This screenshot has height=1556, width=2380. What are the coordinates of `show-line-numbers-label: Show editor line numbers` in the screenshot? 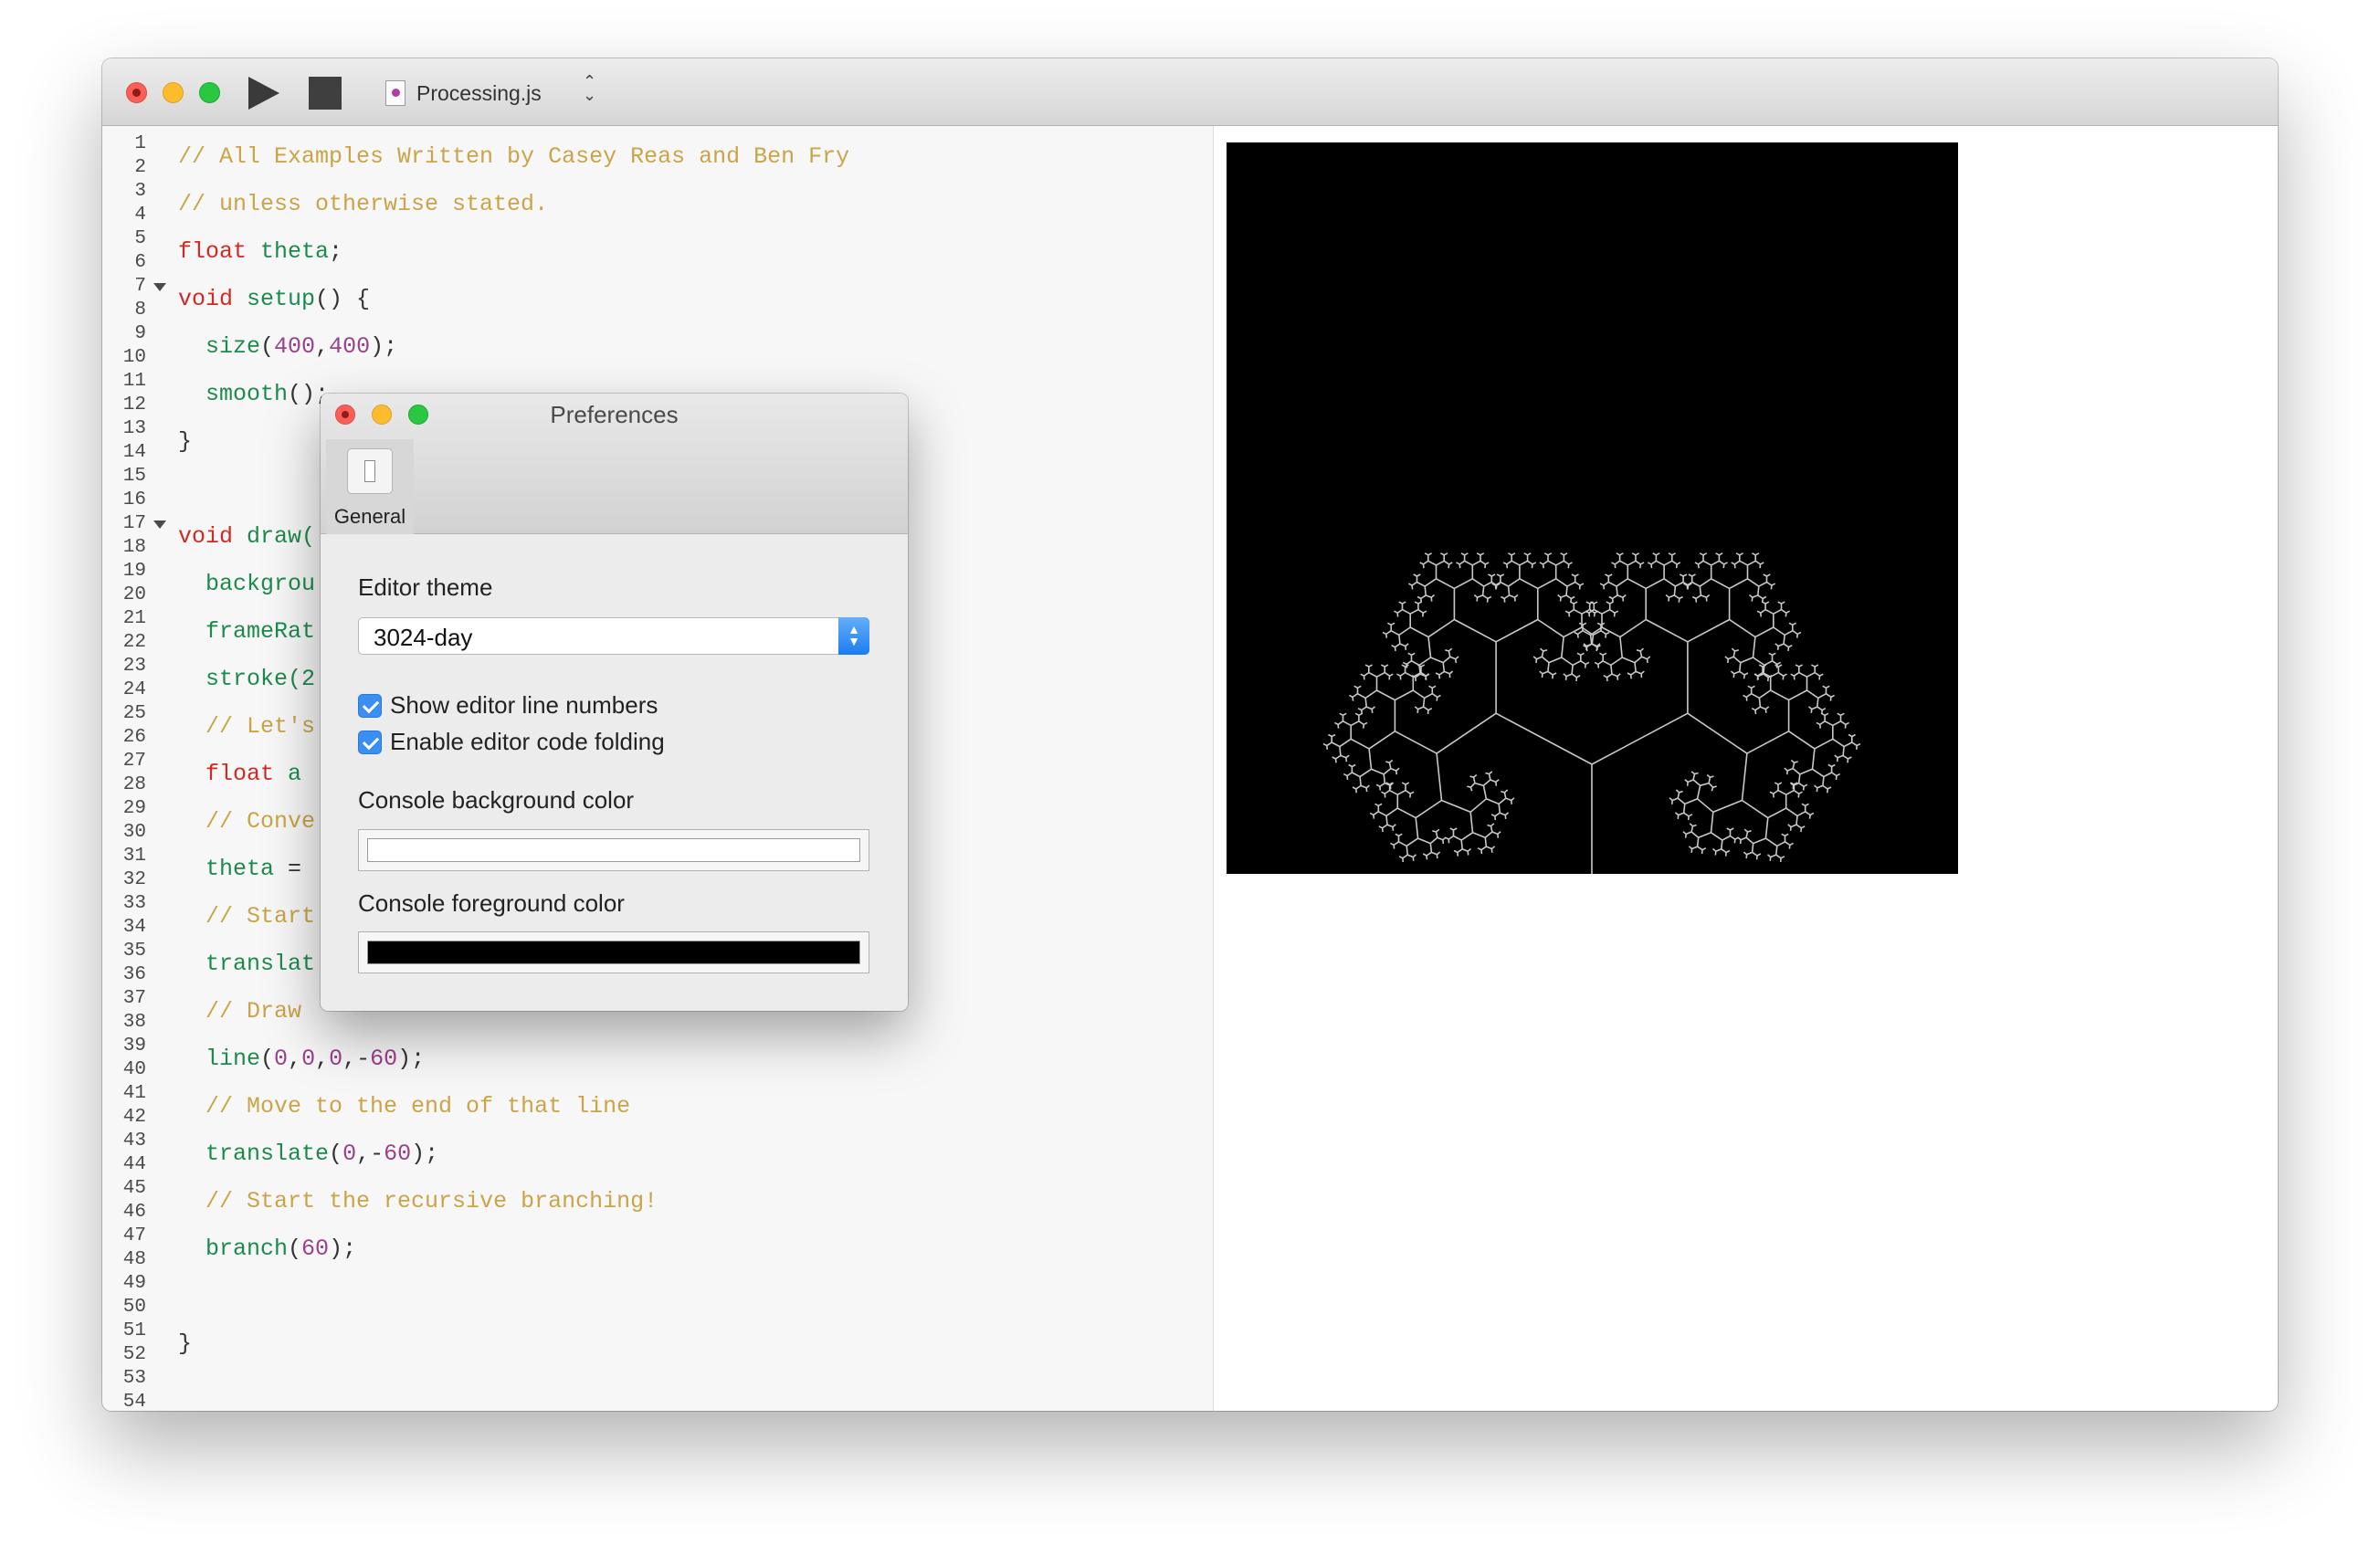 It's located at (524, 705).